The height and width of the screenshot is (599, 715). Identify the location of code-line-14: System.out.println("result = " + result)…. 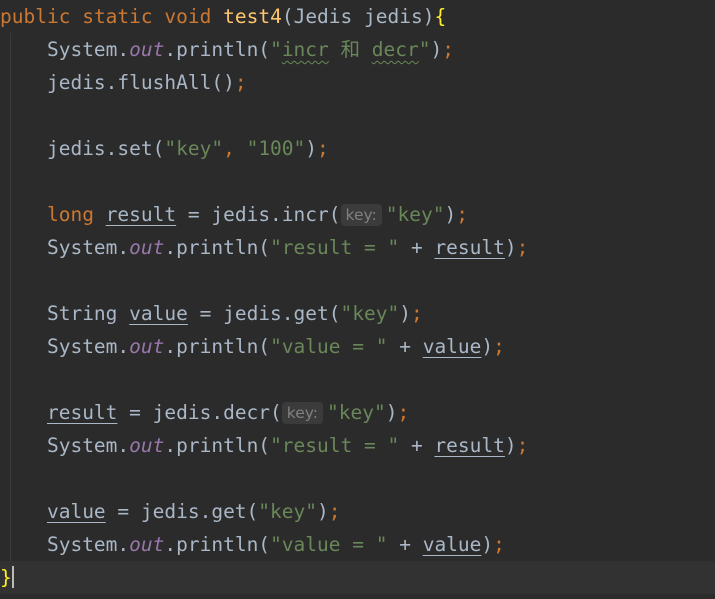
(357, 445).